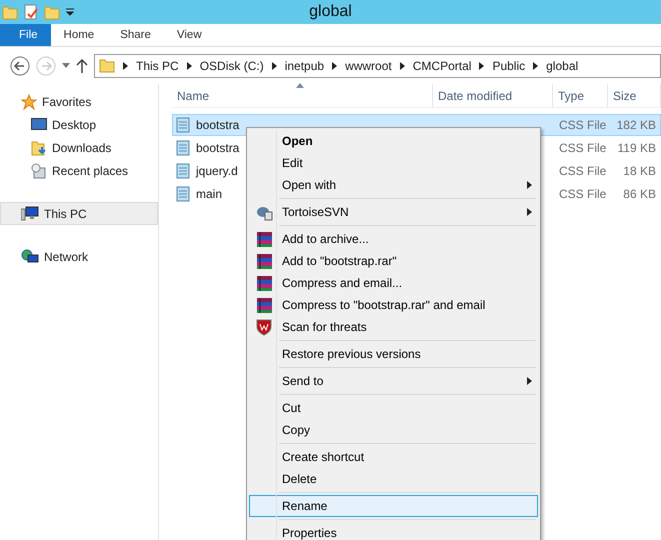 This screenshot has height=540, width=661. I want to click on file-size: 119 KB, so click(636, 148).